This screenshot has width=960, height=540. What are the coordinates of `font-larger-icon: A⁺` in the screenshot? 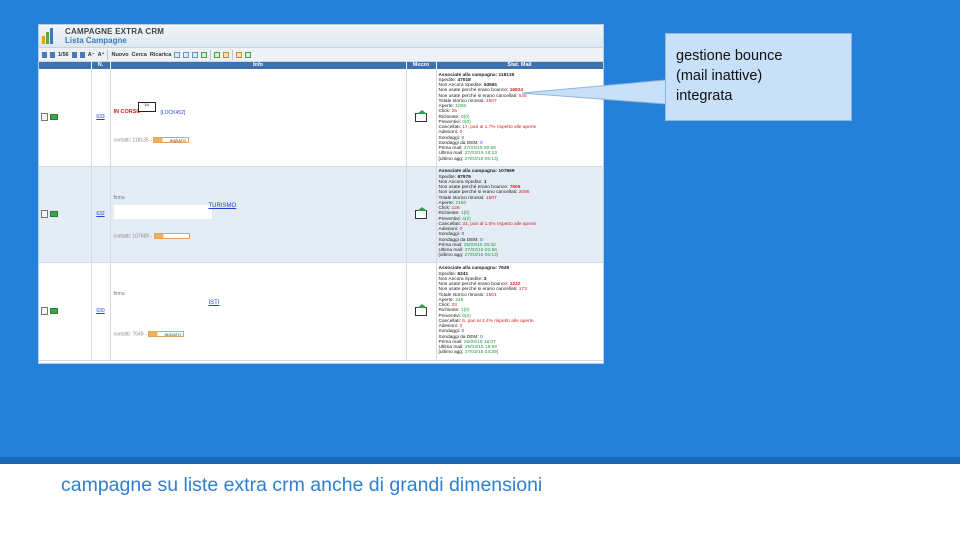 It's located at (101, 55).